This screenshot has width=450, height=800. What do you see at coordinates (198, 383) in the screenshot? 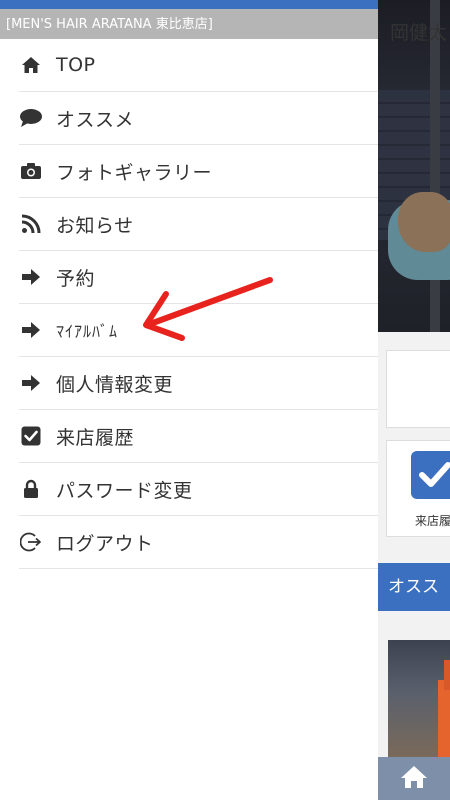
I see `menu-item-personal-info: 個人情報変更` at bounding box center [198, 383].